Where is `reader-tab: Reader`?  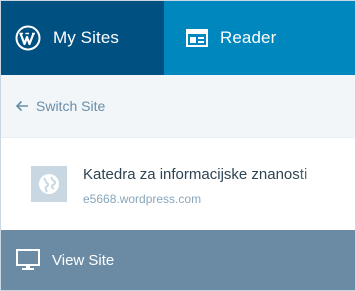 reader-tab: Reader is located at coordinates (259, 38).